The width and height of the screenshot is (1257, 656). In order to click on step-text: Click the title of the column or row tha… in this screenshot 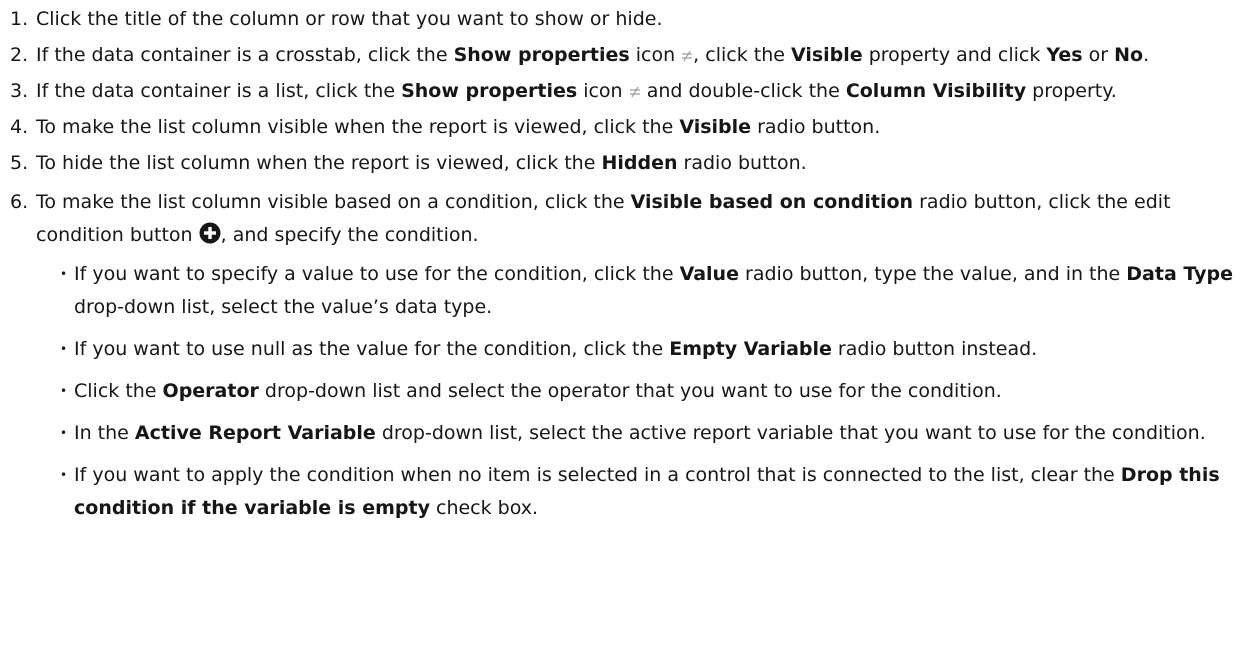, I will do `click(349, 19)`.